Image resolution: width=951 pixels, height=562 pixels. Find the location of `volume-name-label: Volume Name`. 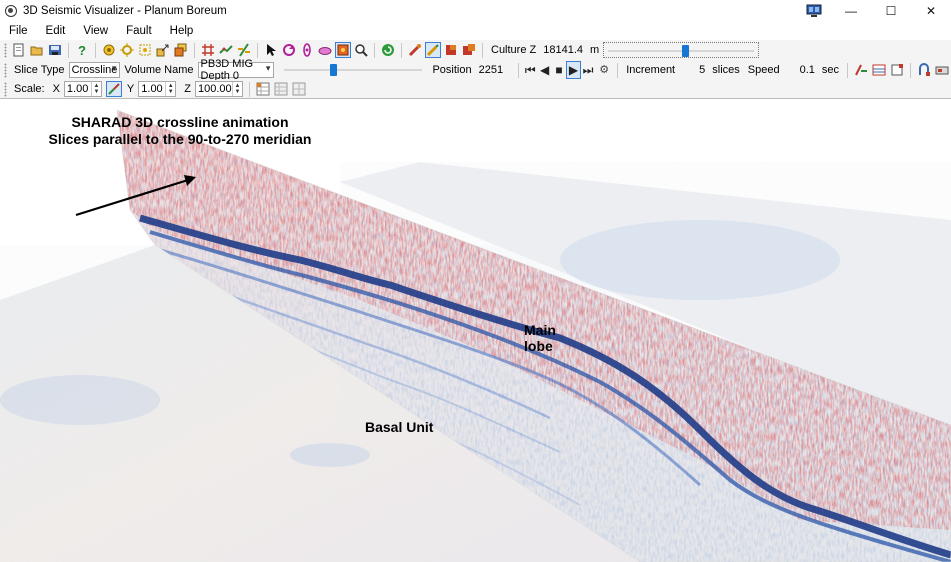

volume-name-label: Volume Name is located at coordinates (159, 70).